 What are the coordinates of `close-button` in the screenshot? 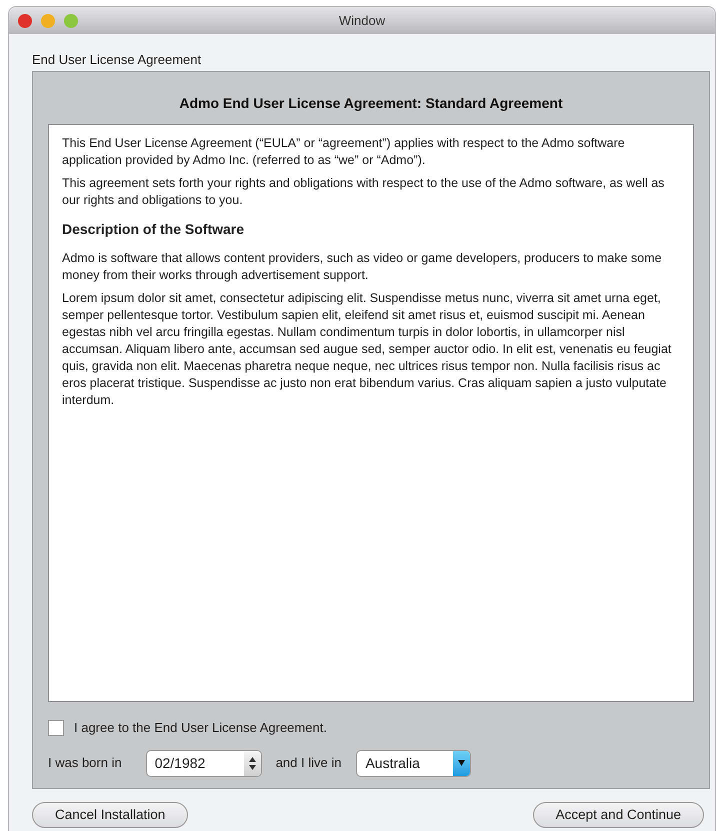 It's located at (25, 21).